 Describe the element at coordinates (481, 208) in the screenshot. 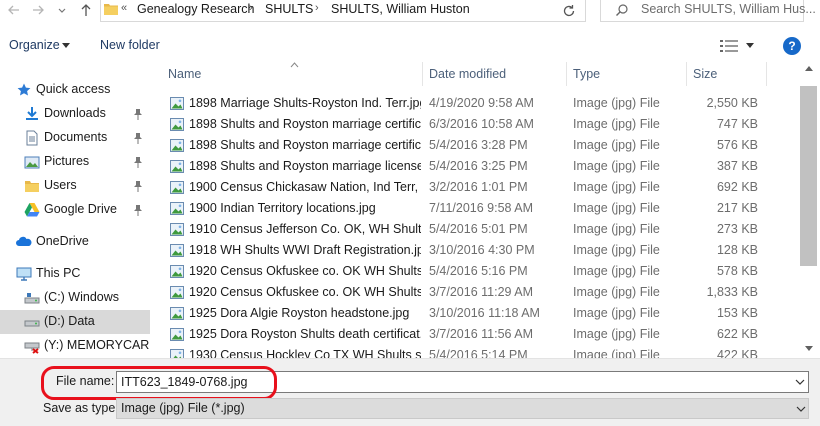

I see `file-date-modified: 7/11/2016 9:58 AM` at that location.